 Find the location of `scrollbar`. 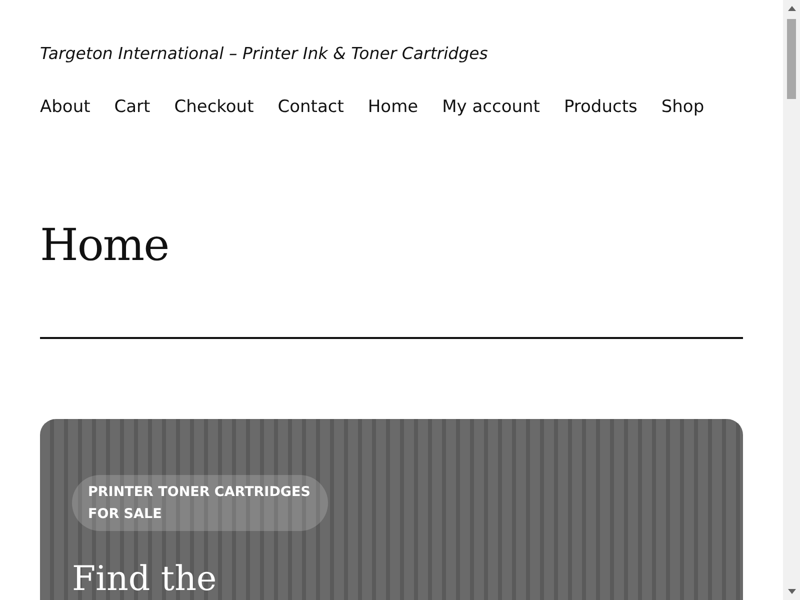

scrollbar is located at coordinates (791, 300).